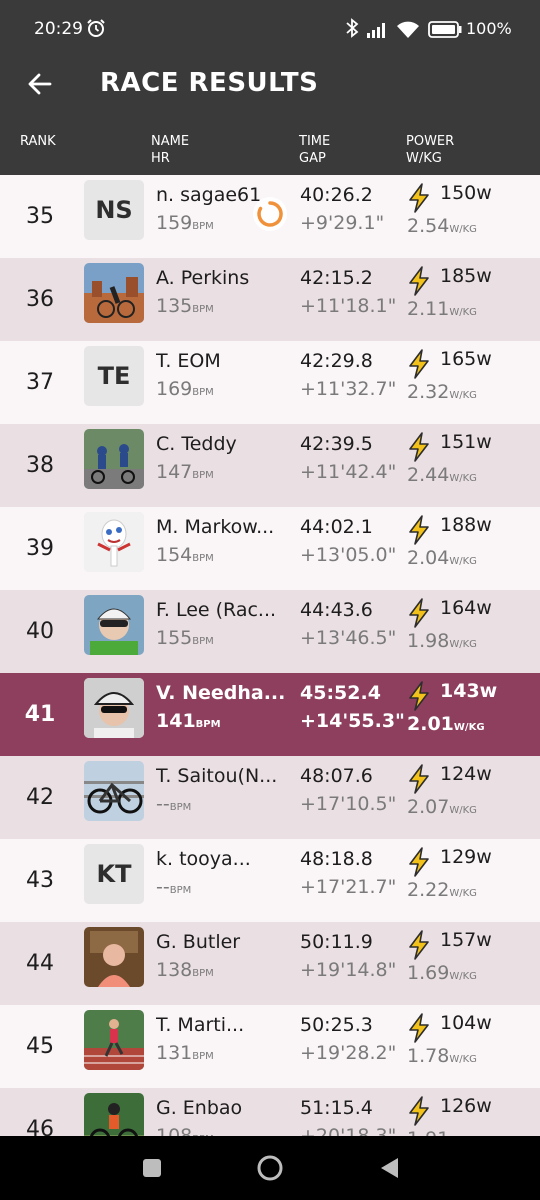 This screenshot has width=540, height=1200. Describe the element at coordinates (430, 150) in the screenshot. I see `power-column-label: POWER W/KG` at that location.